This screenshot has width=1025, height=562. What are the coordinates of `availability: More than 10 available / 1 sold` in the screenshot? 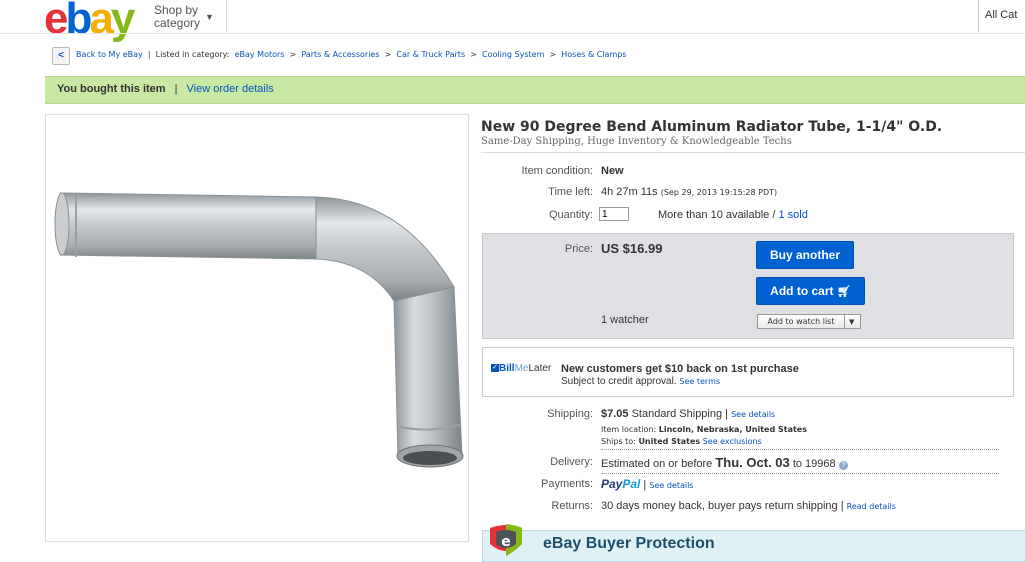 It's located at (733, 215).